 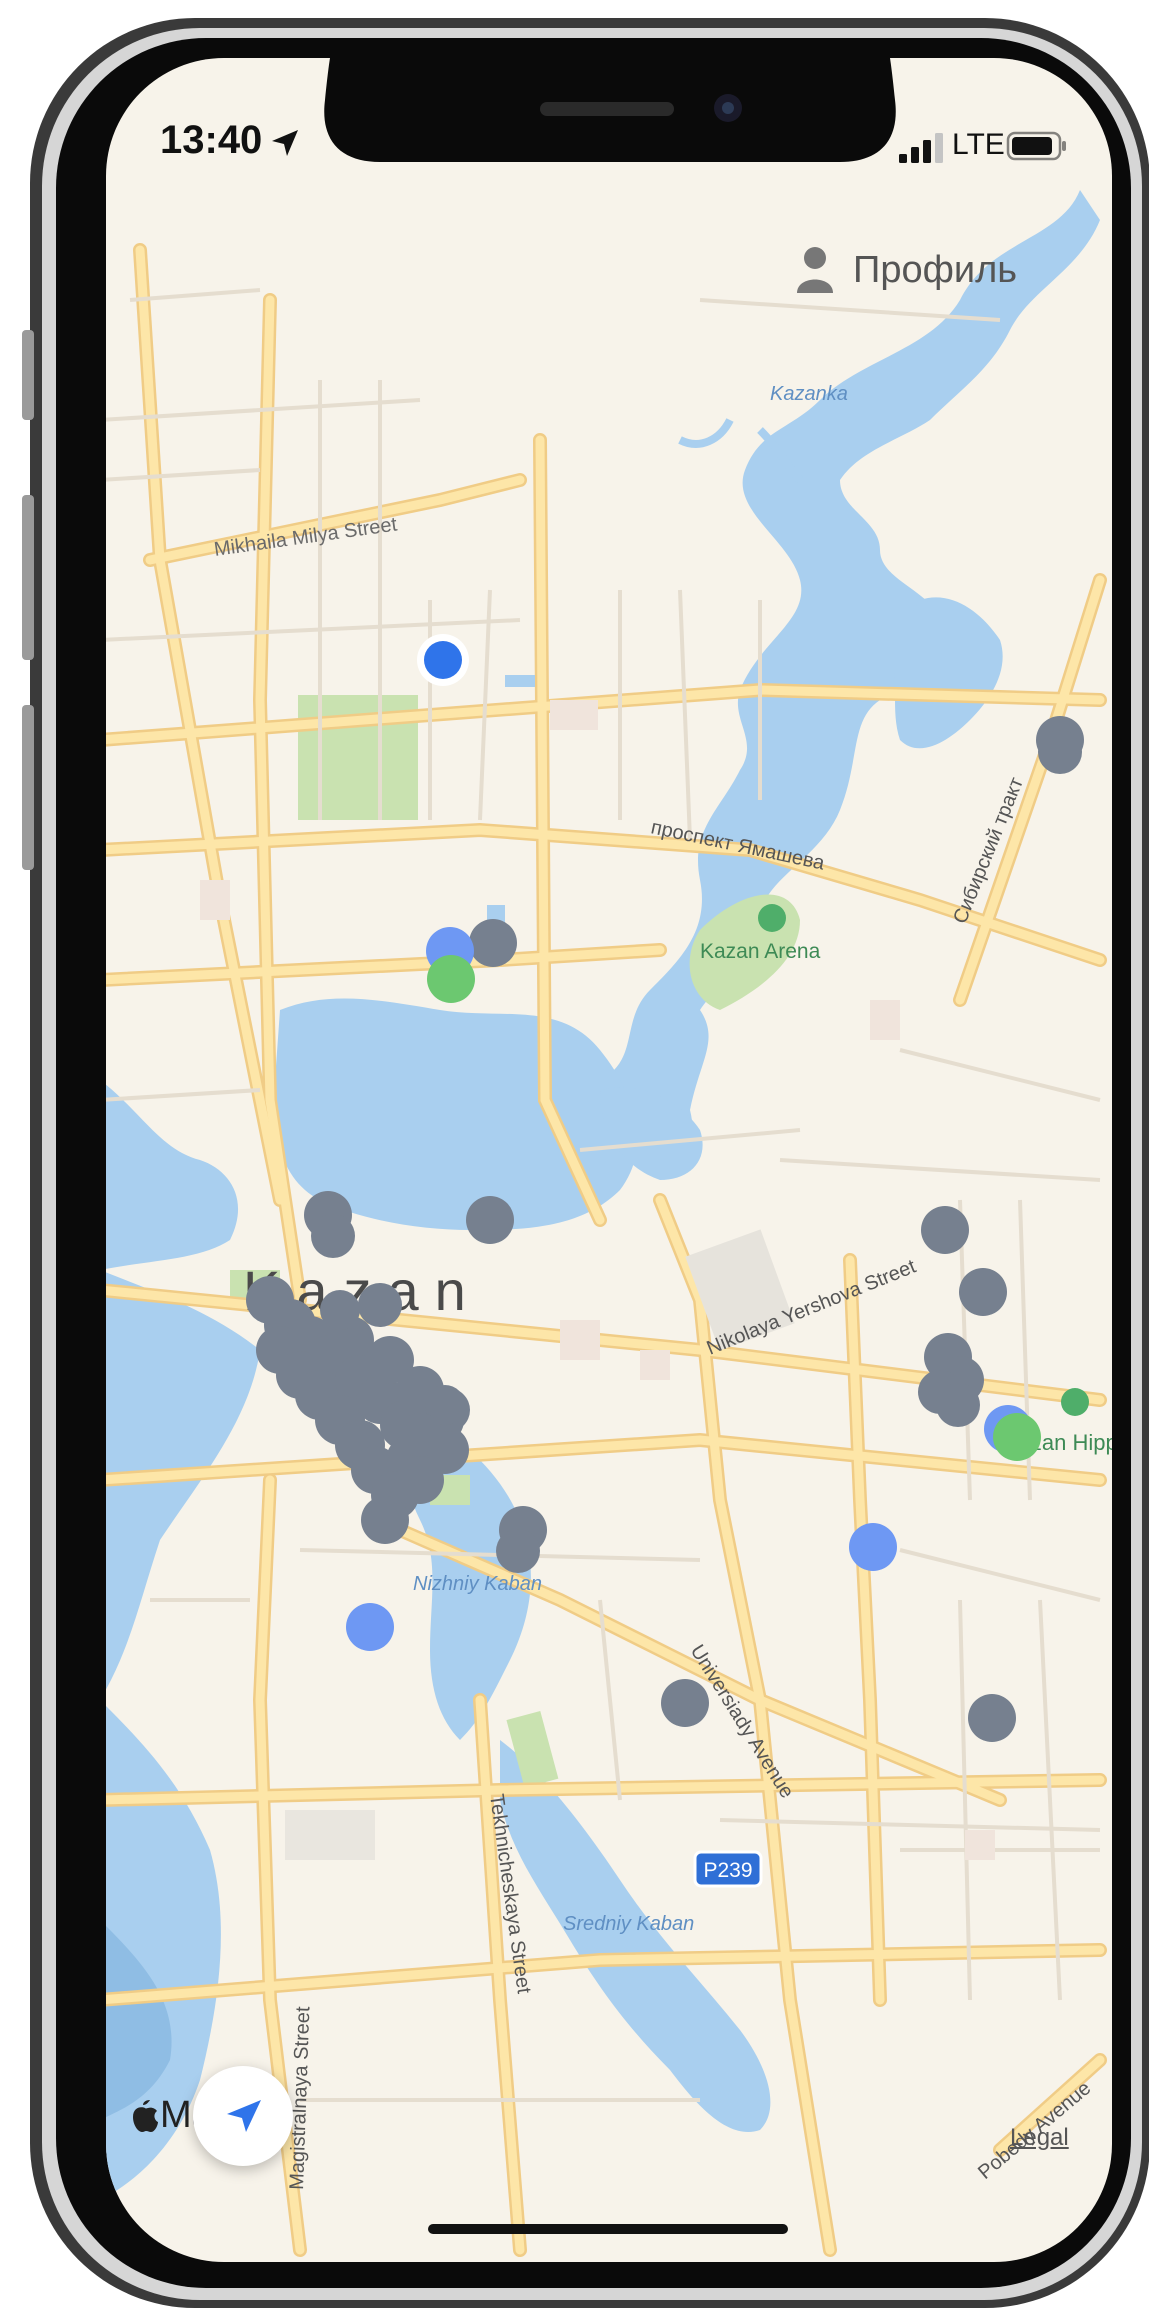 What do you see at coordinates (772, 918) in the screenshot?
I see `stadium-icon` at bounding box center [772, 918].